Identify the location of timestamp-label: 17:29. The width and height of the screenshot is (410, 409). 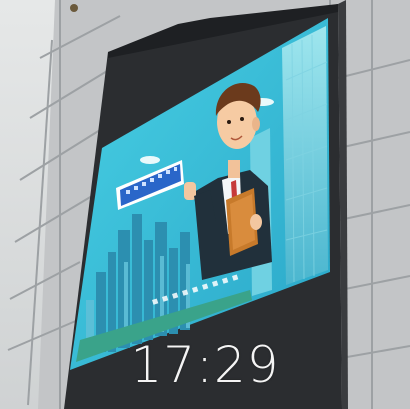
(205, 365).